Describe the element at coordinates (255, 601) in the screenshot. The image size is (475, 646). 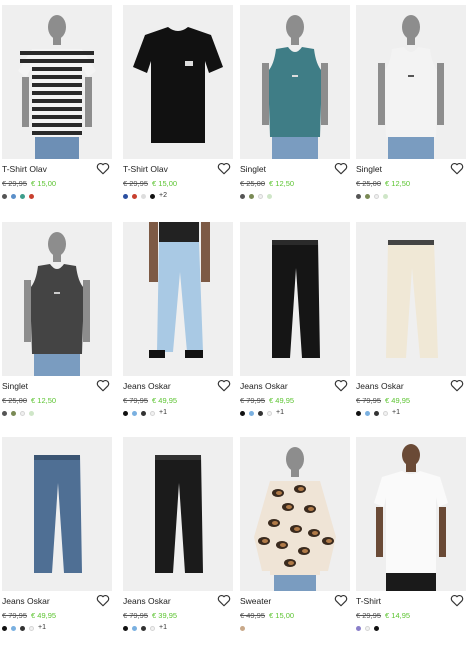
I see `product-name: Sweater` at that location.